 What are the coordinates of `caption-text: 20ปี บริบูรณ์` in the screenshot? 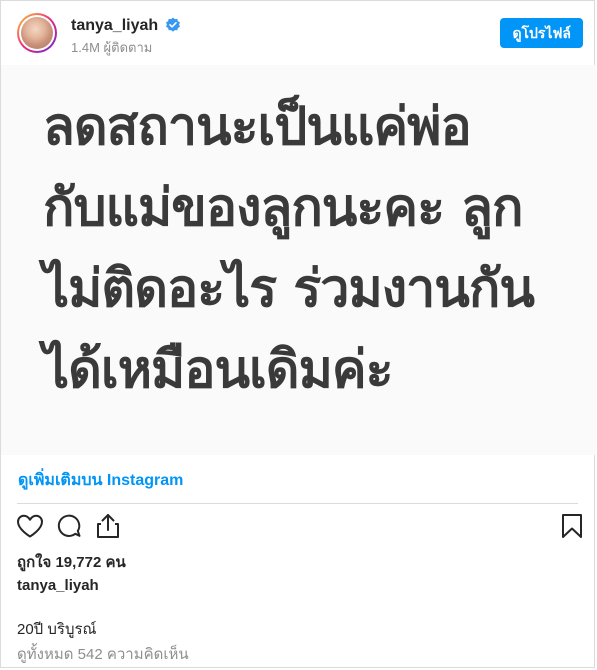 It's located at (57, 629).